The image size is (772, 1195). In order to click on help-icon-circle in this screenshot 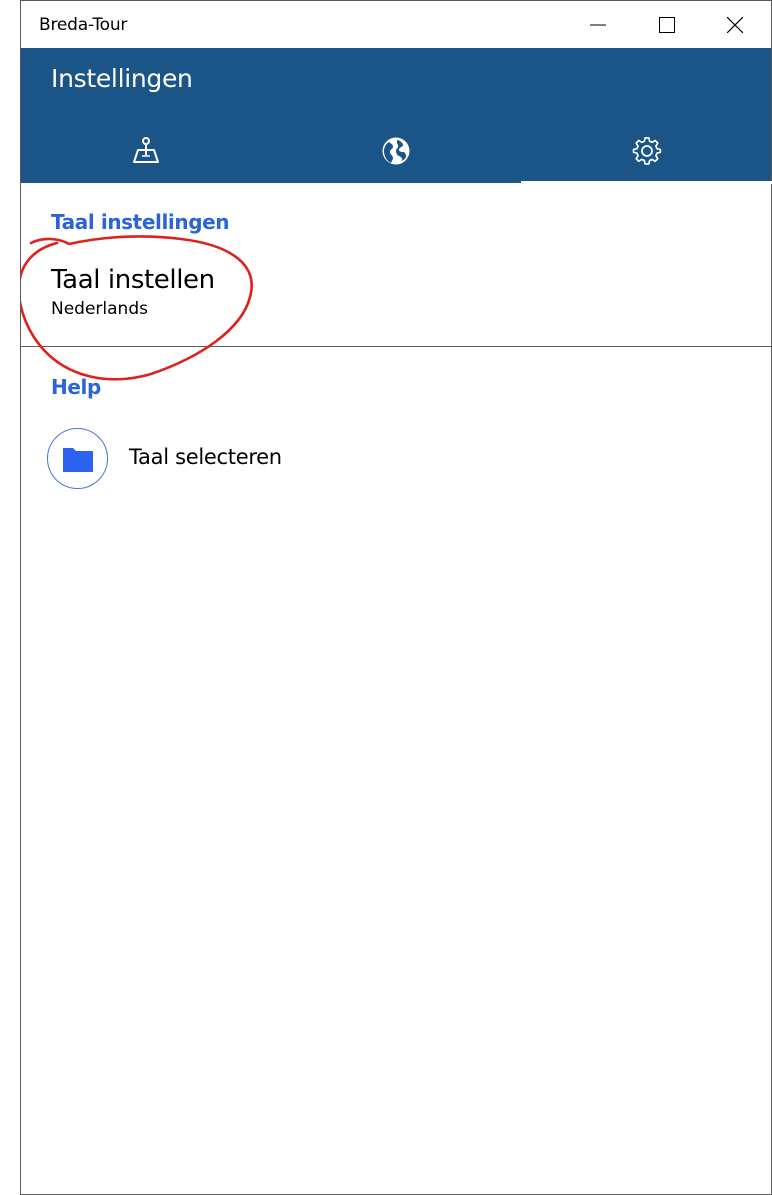, I will do `click(77, 458)`.